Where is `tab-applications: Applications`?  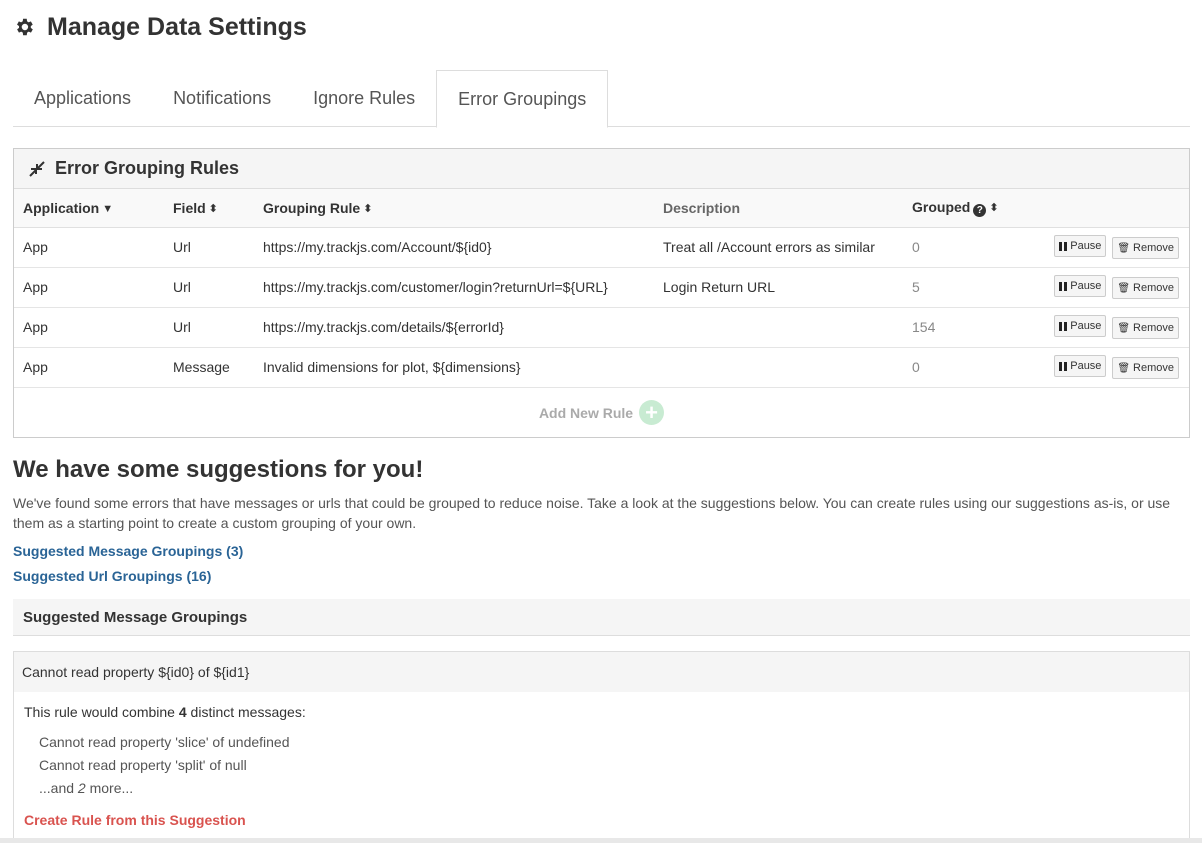 tab-applications: Applications is located at coordinates (82, 98).